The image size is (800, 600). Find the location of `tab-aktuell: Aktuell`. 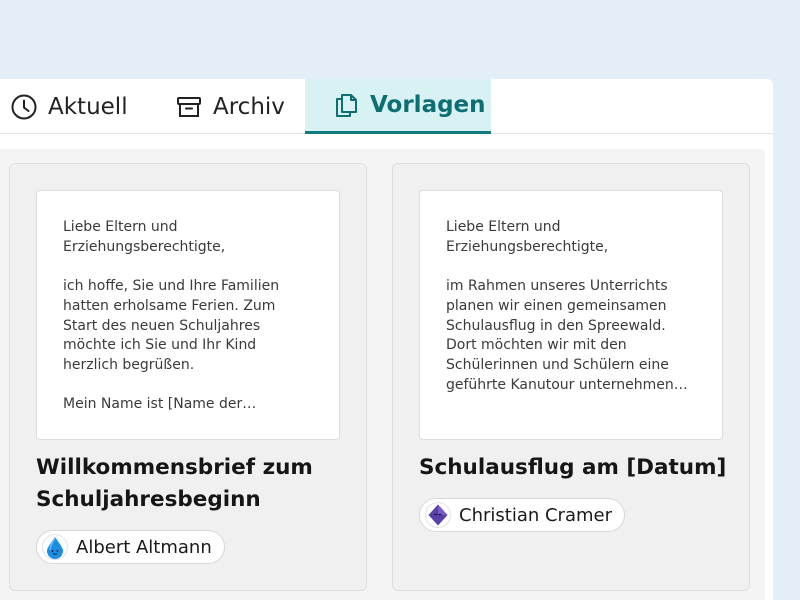

tab-aktuell: Aktuell is located at coordinates (75, 106).